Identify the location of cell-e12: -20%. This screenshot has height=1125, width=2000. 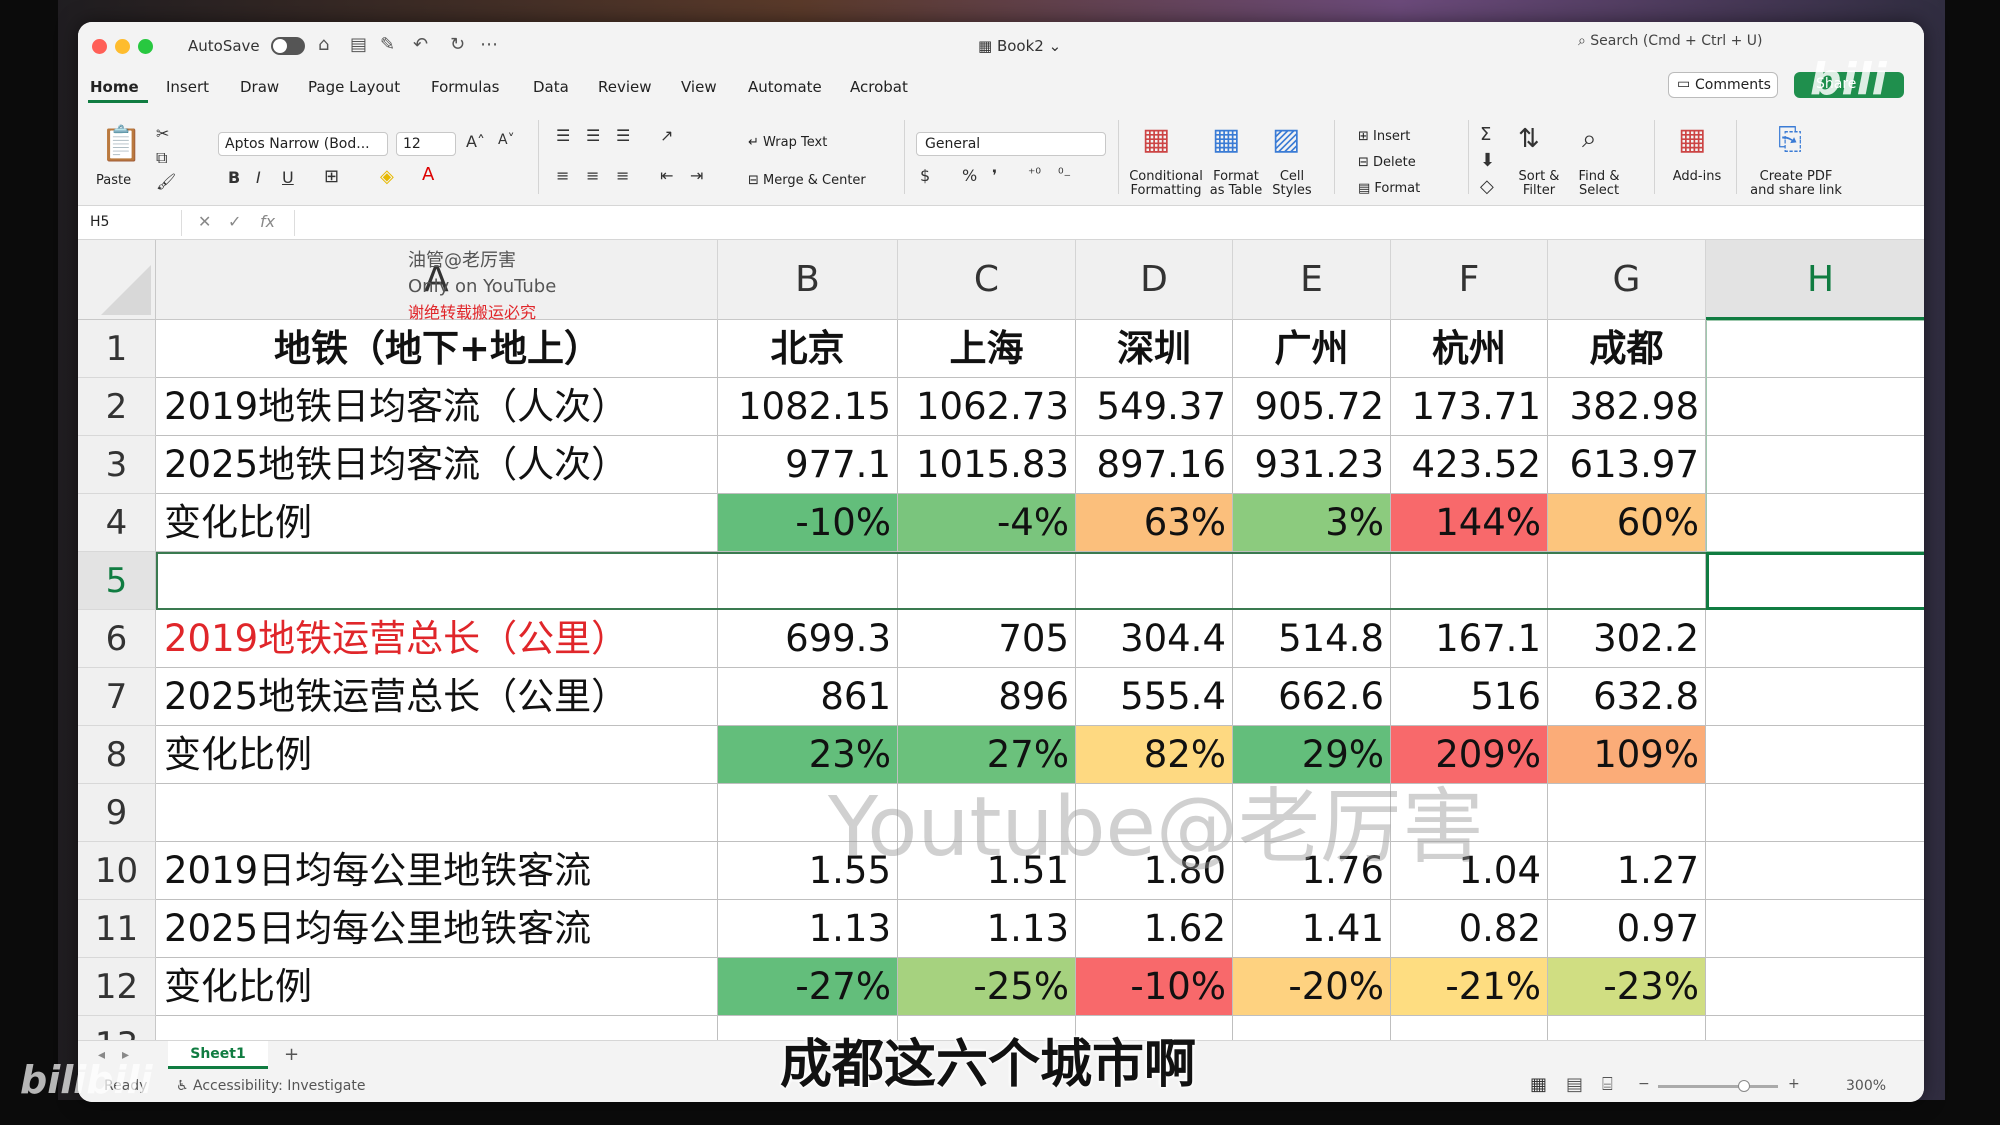
(1312, 987).